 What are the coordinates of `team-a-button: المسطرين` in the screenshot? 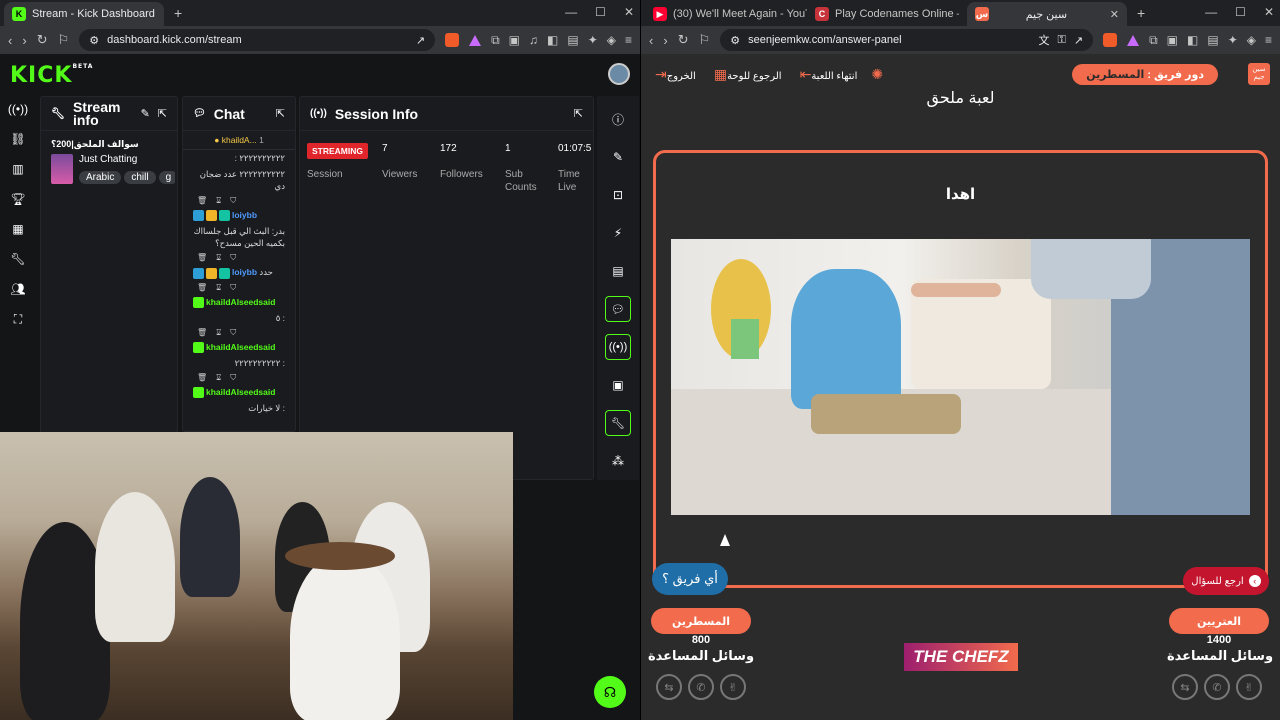 It's located at (701, 621).